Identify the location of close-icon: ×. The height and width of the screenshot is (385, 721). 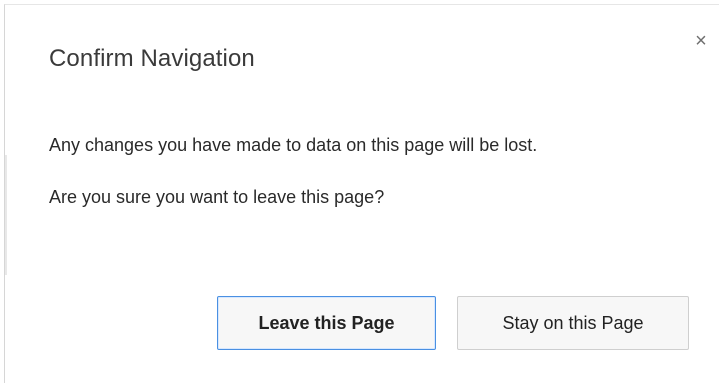
(701, 41).